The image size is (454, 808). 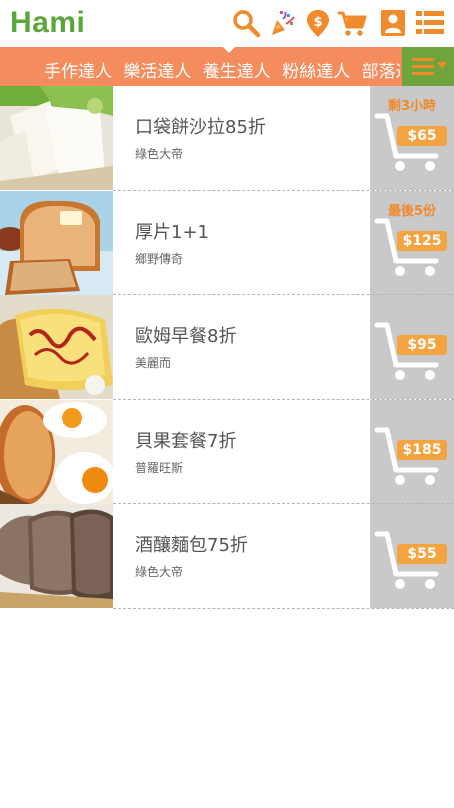 I want to click on buy-button: 最後5份 $125, so click(x=412, y=242).